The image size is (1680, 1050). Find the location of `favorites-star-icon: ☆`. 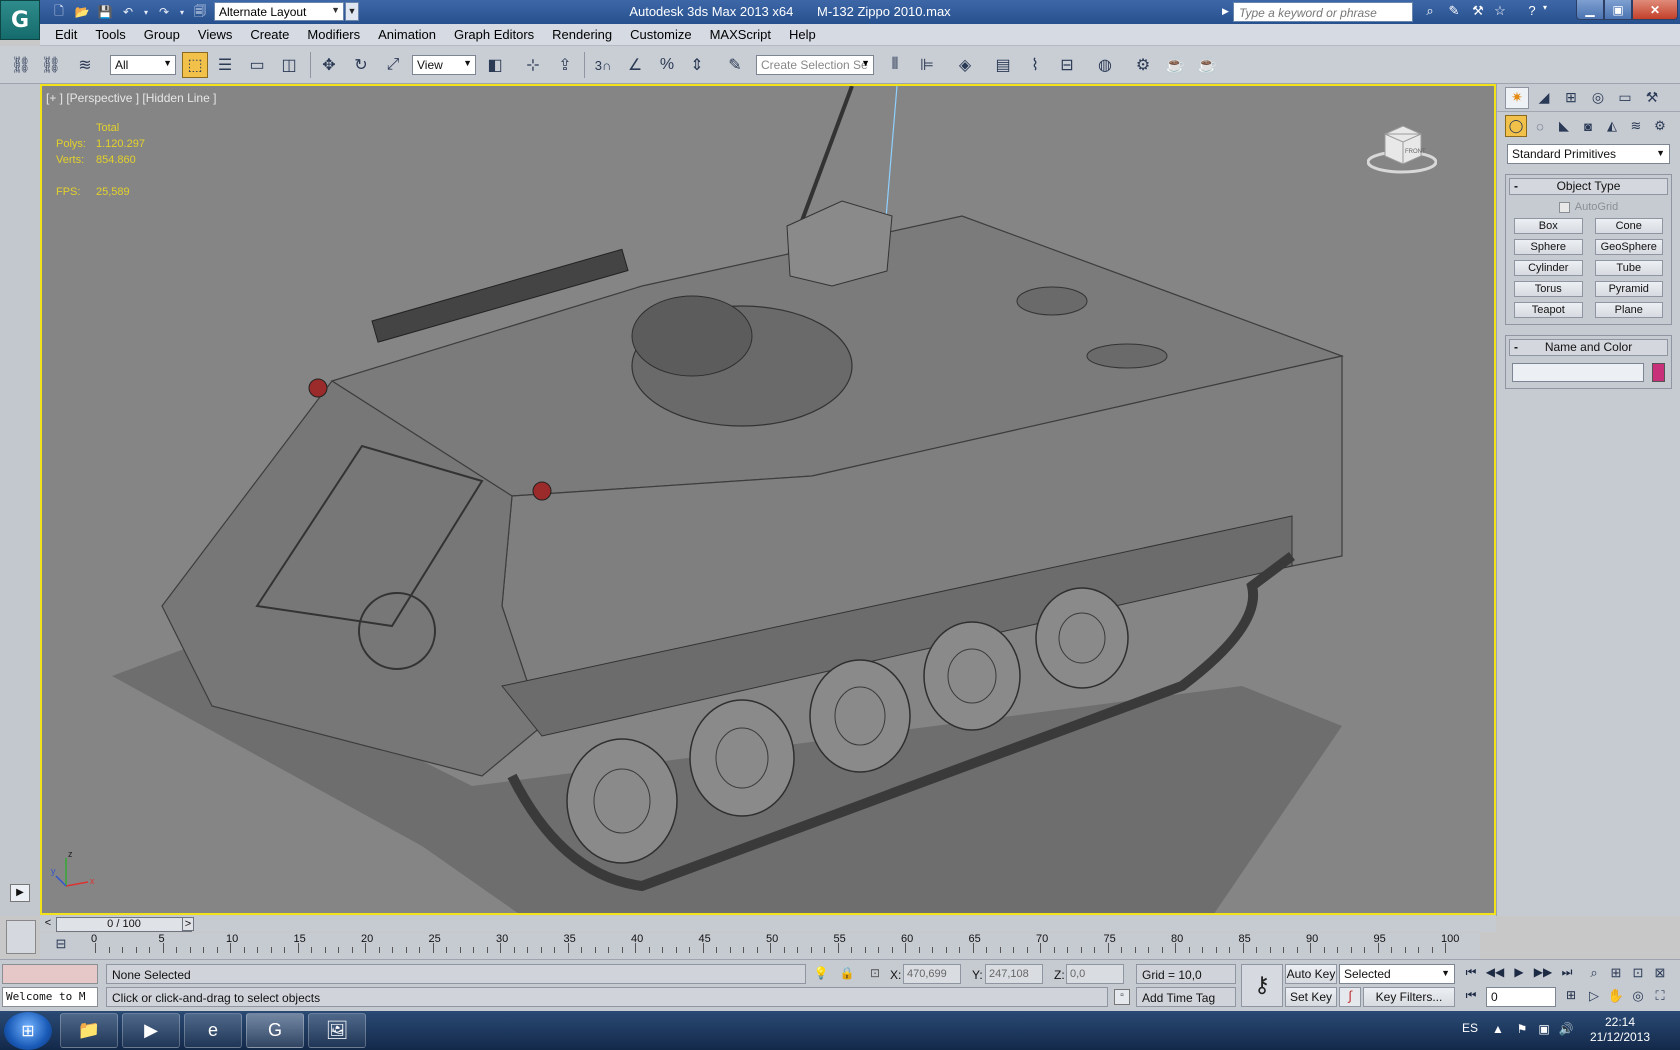

favorites-star-icon: ☆ is located at coordinates (1500, 12).